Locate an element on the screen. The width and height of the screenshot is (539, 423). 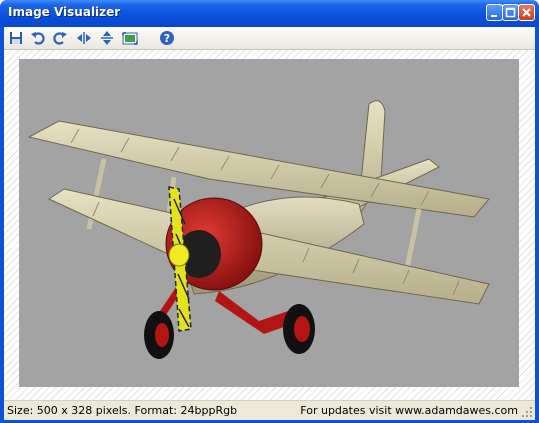
save-icon is located at coordinates (16, 38).